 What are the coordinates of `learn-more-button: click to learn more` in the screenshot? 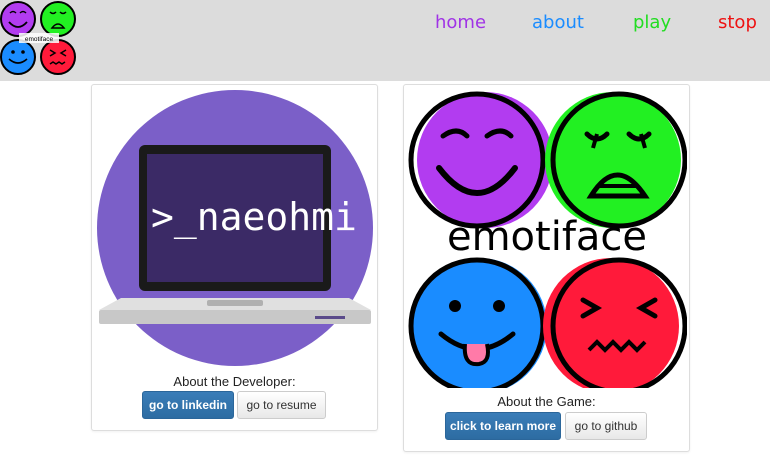 It's located at (503, 426).